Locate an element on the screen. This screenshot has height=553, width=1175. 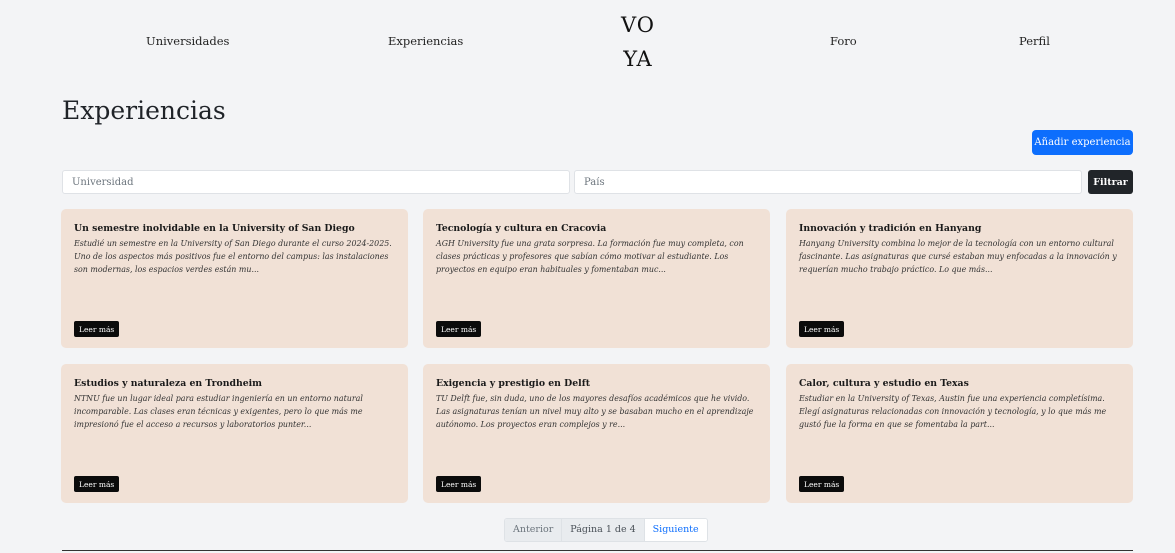
logo-line-1: VO is located at coordinates (637, 25).